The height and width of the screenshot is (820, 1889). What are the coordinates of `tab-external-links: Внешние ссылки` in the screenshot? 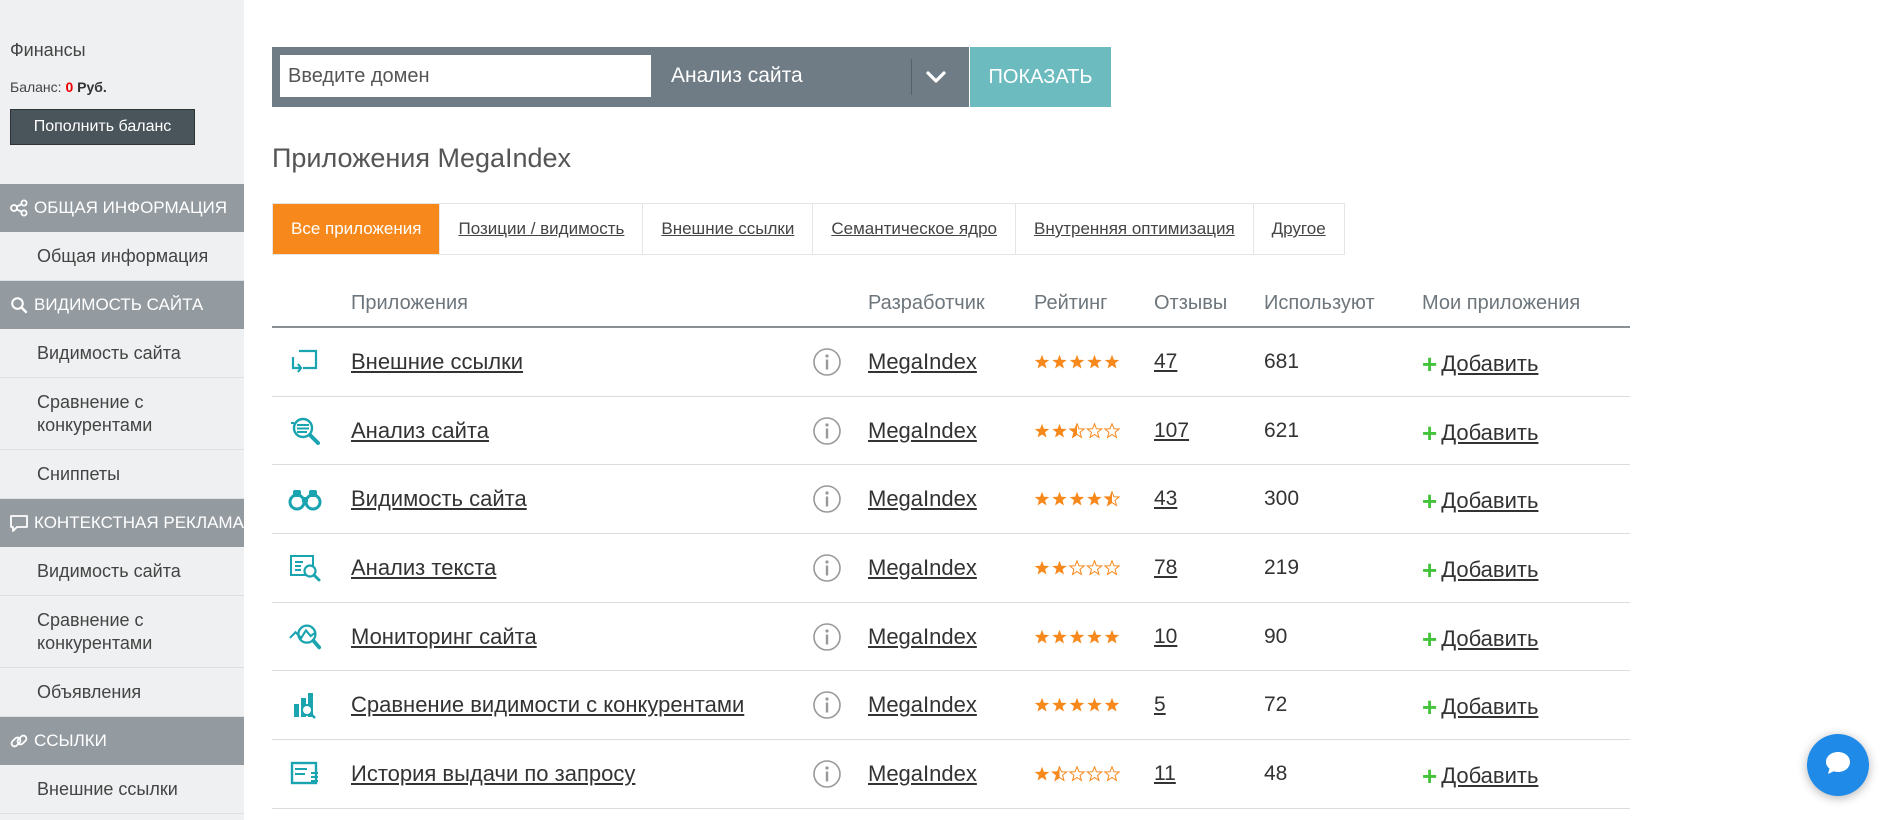 It's located at (728, 229).